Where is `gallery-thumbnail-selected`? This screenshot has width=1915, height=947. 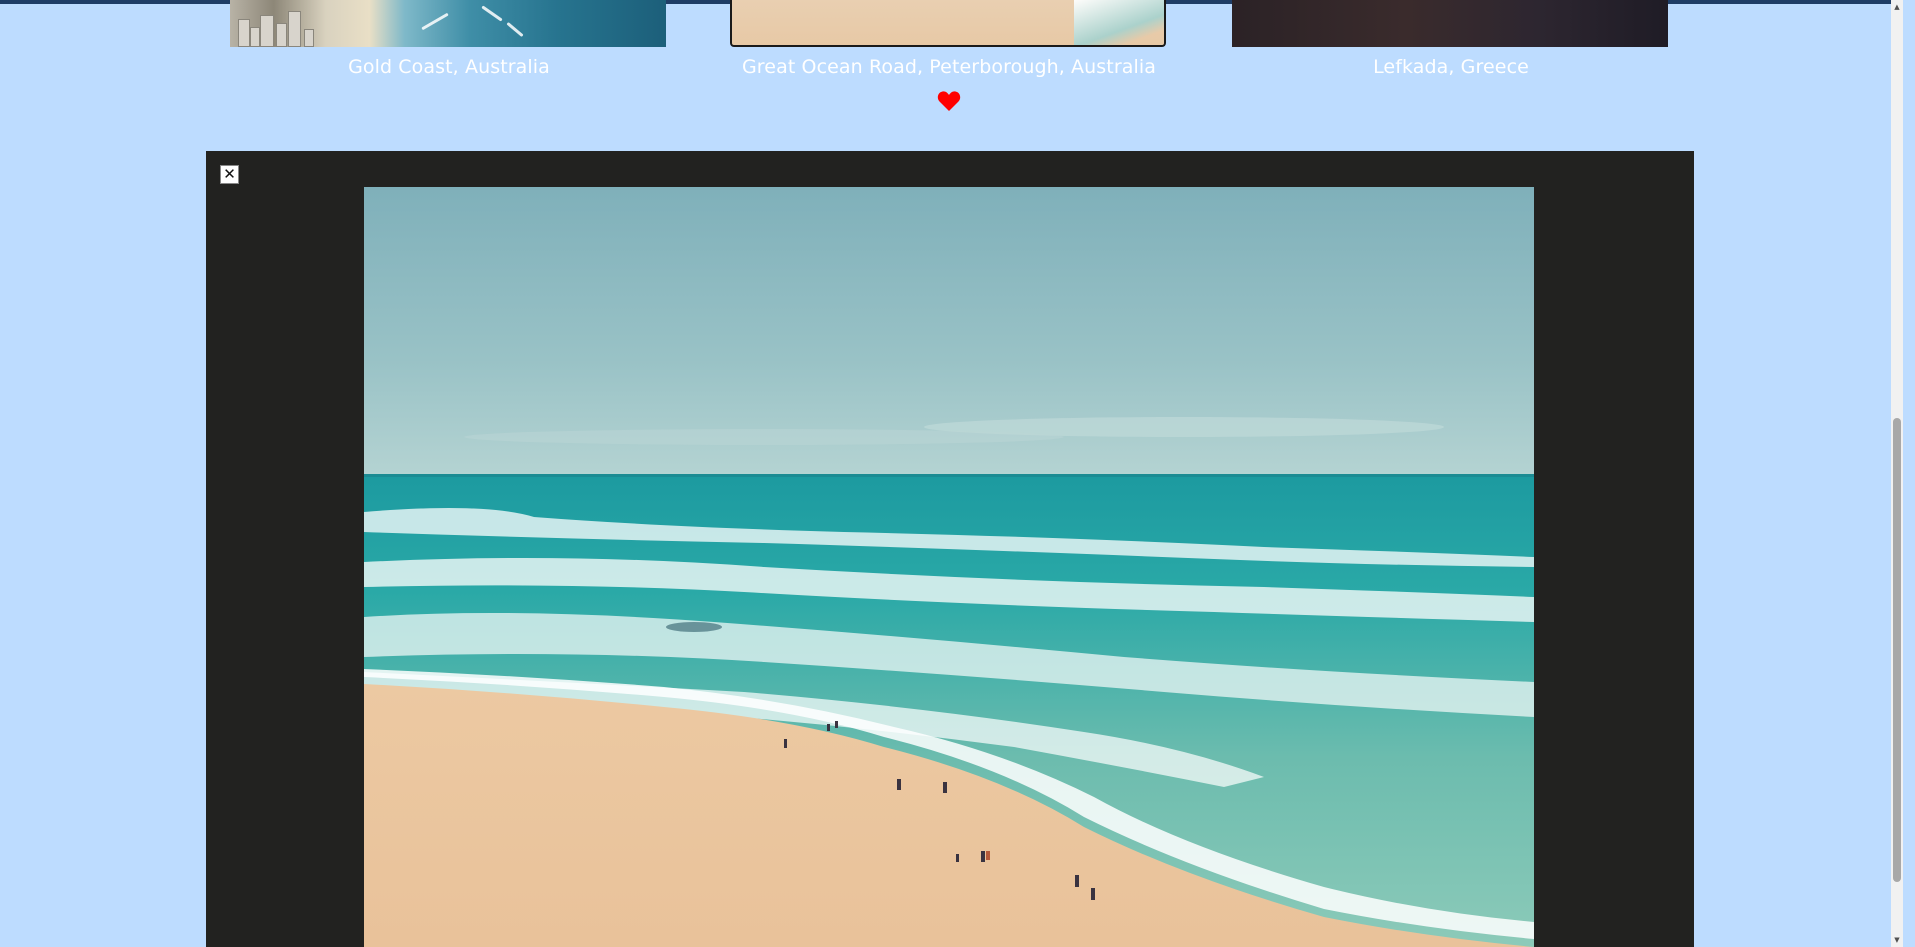
gallery-thumbnail-selected is located at coordinates (948, 23).